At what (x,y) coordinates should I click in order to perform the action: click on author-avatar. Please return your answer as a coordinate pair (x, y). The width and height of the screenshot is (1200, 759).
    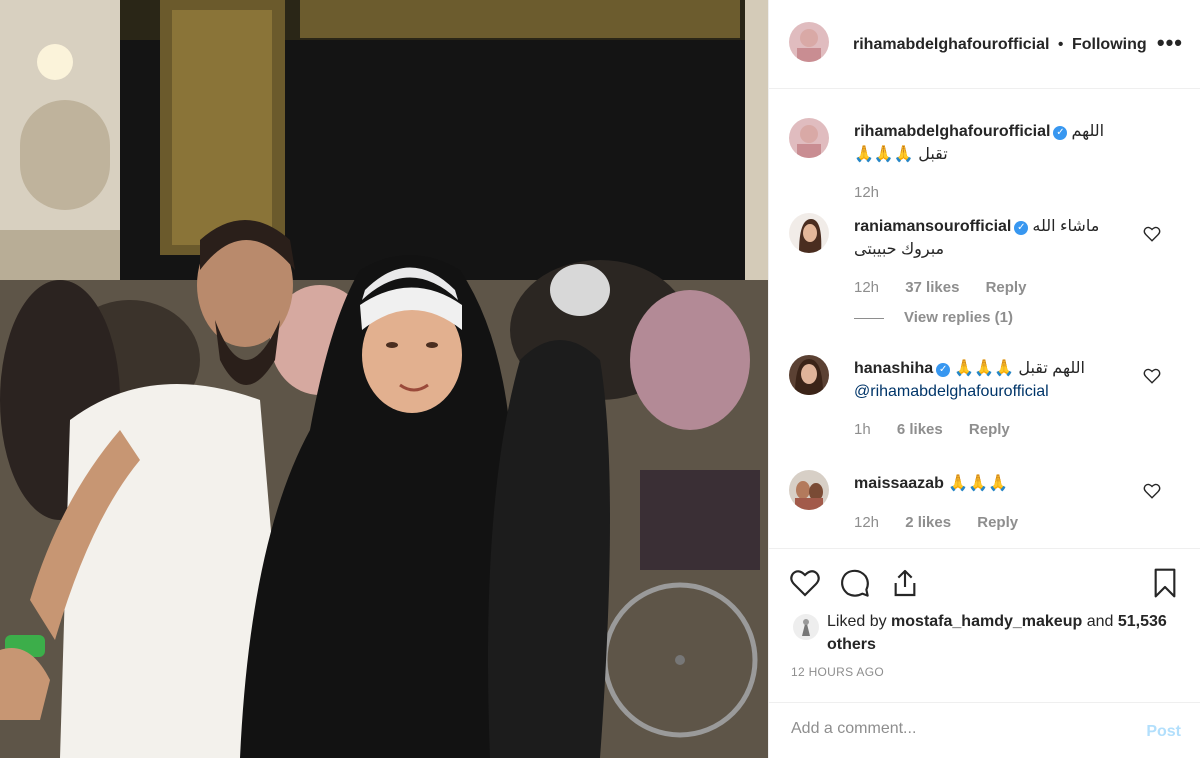
    Looking at the image, I should click on (809, 42).